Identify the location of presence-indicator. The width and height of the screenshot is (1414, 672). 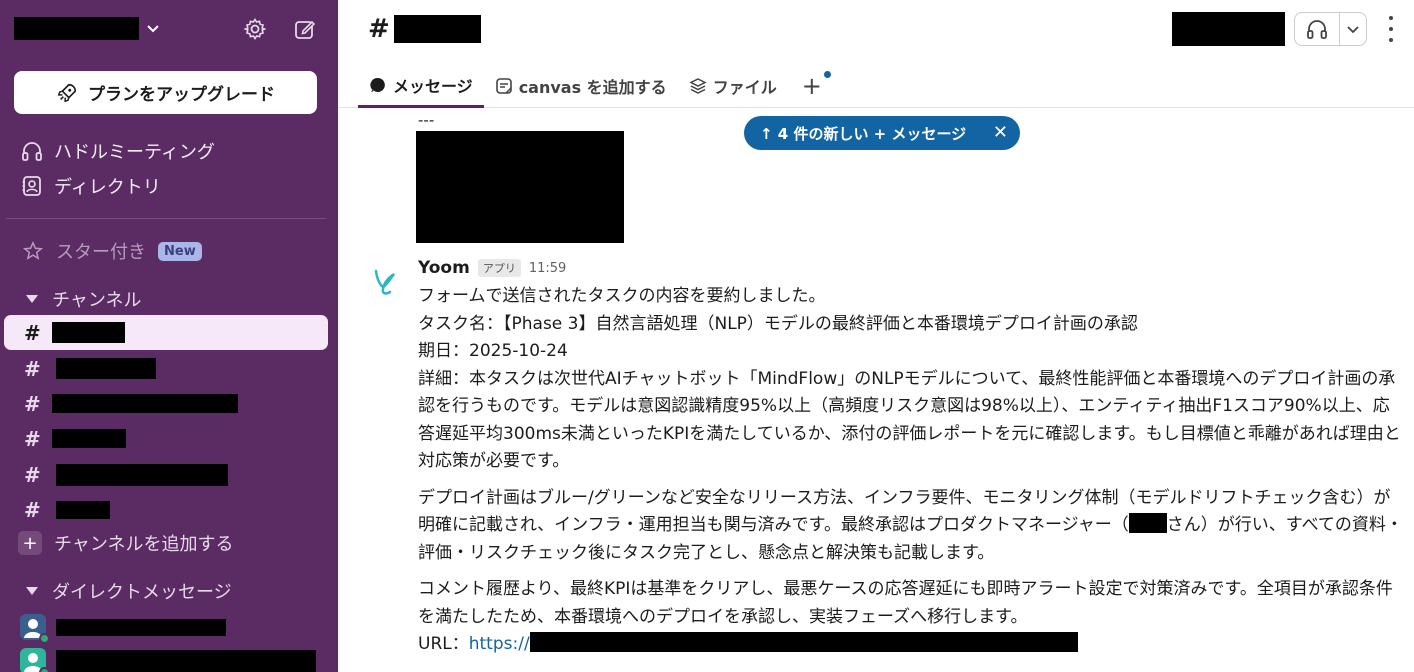
(44, 638).